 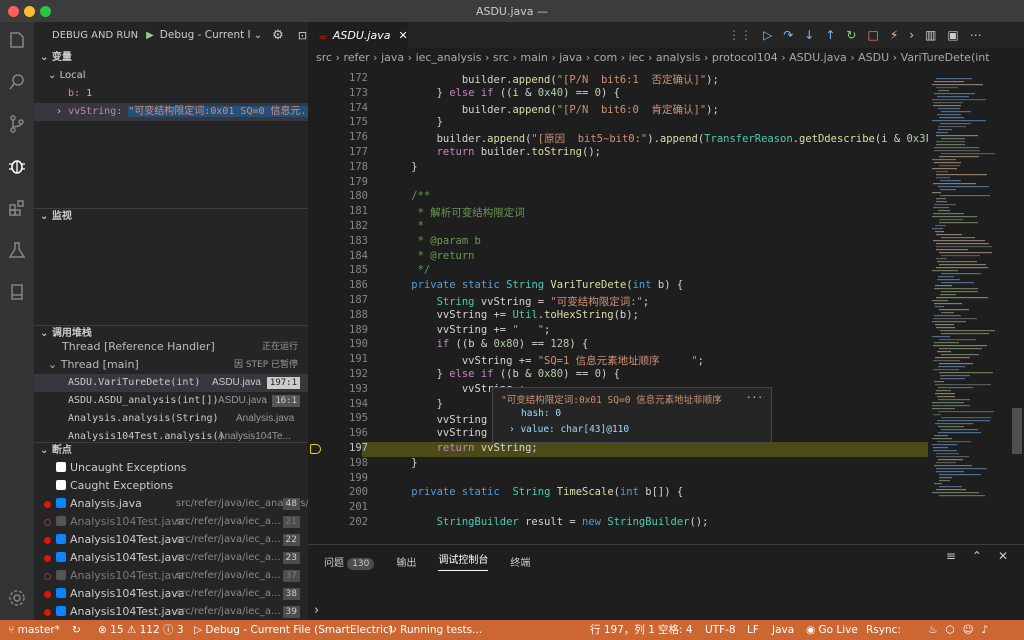 What do you see at coordinates (518, 301) in the screenshot?
I see `code-line: String vvString = "可变结构限定词:";` at bounding box center [518, 301].